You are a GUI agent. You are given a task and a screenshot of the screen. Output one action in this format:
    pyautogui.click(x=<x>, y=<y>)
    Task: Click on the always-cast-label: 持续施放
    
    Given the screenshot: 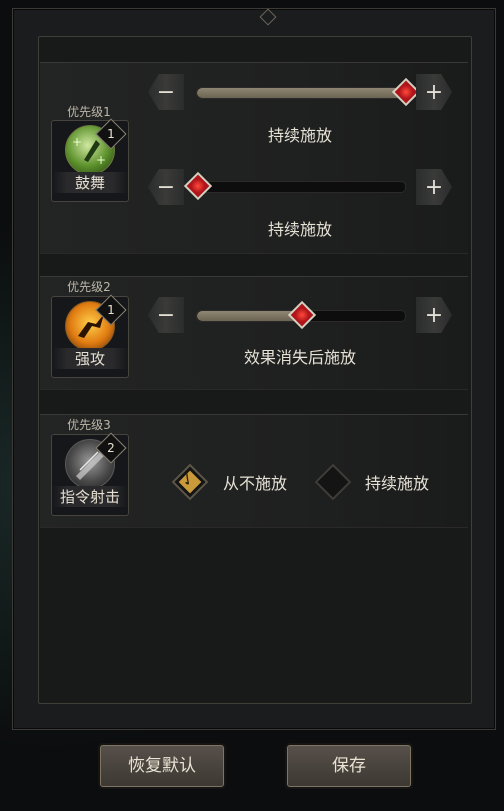 What is the action you would take?
    pyautogui.click(x=397, y=482)
    